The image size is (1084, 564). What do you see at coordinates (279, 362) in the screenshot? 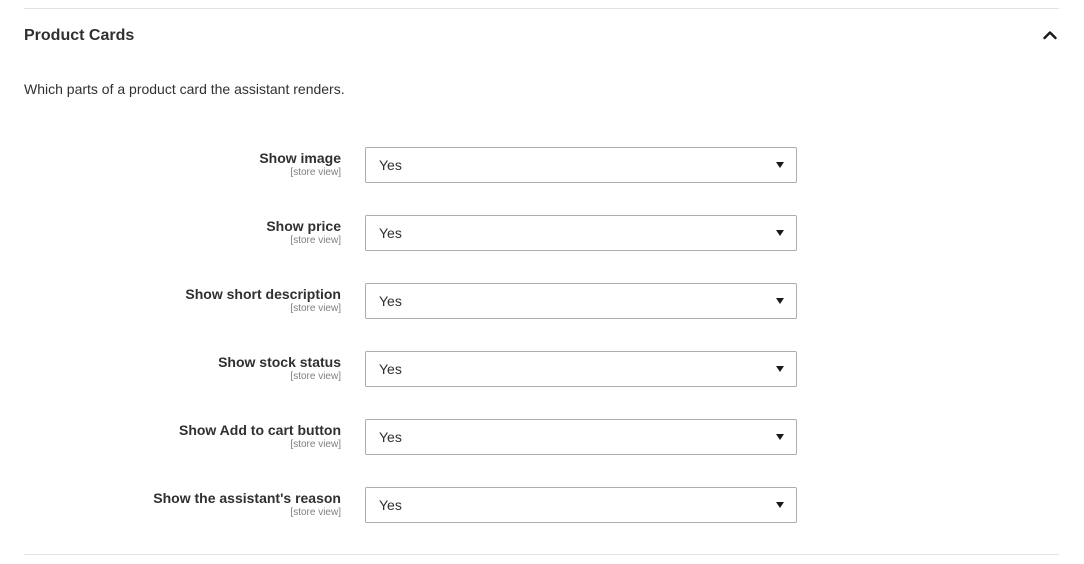
I see `field-label: Show stock status` at bounding box center [279, 362].